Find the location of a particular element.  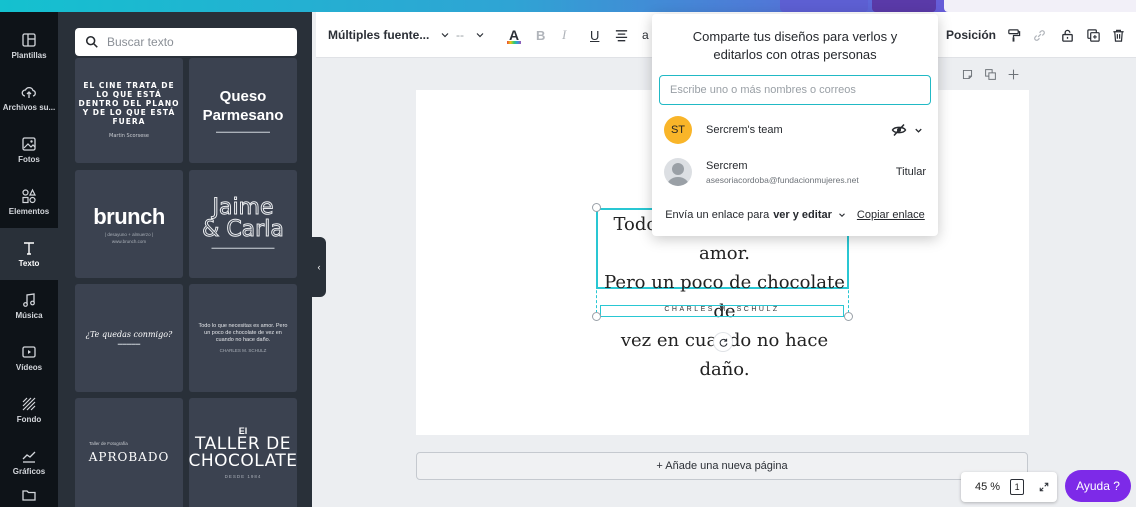

tile-subtitle: Taller de Fotografía is located at coordinates (108, 443).